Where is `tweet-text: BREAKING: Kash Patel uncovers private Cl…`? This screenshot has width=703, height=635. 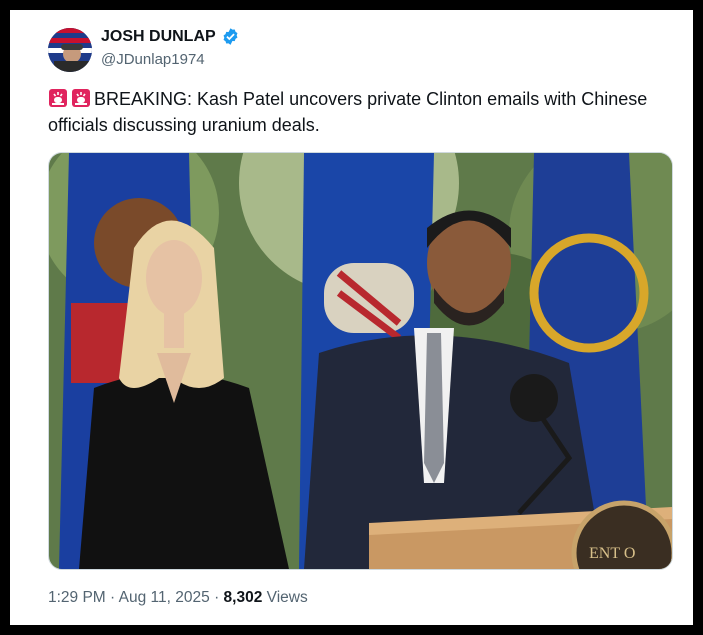
tweet-text: BREAKING: Kash Patel uncovers private Cl… is located at coordinates (348, 112).